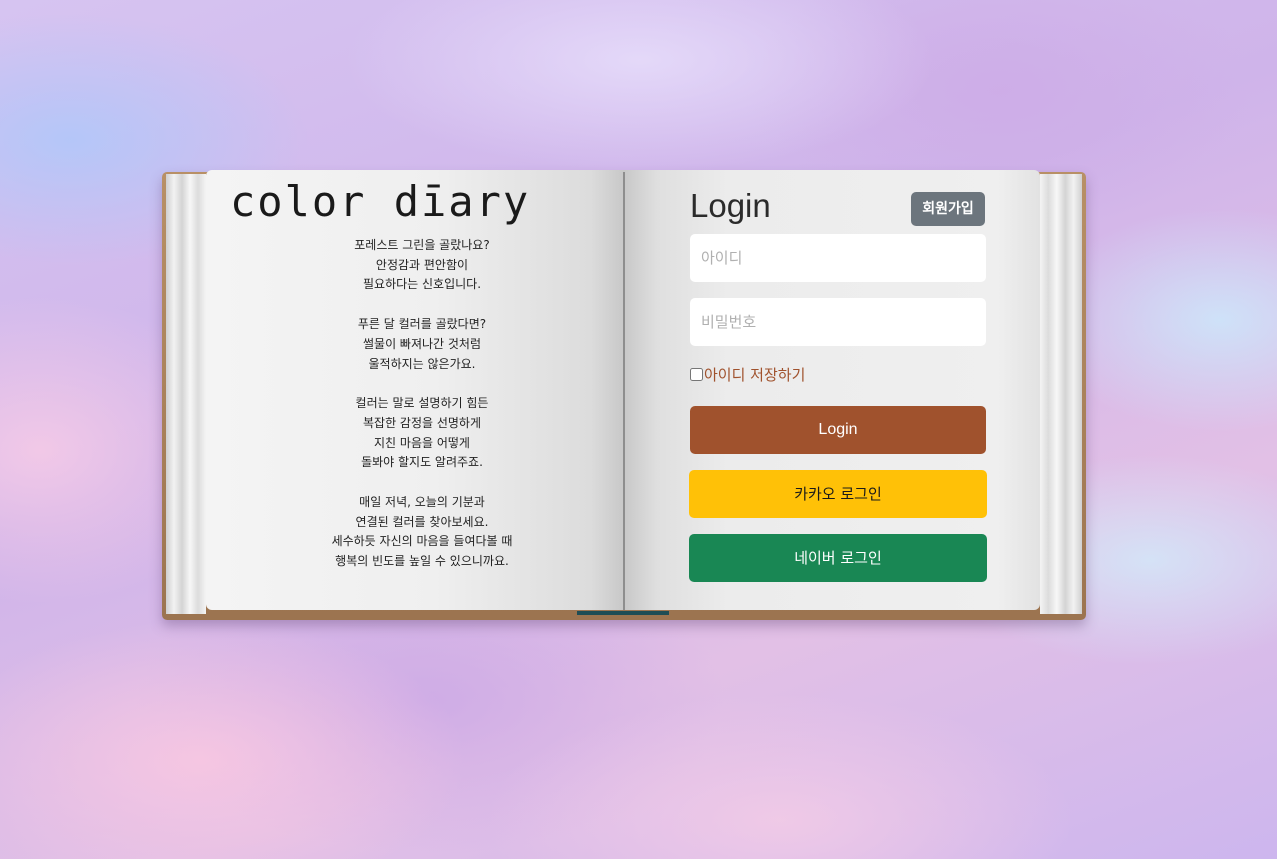 The height and width of the screenshot is (859, 1277). I want to click on login-title: Login, so click(730, 205).